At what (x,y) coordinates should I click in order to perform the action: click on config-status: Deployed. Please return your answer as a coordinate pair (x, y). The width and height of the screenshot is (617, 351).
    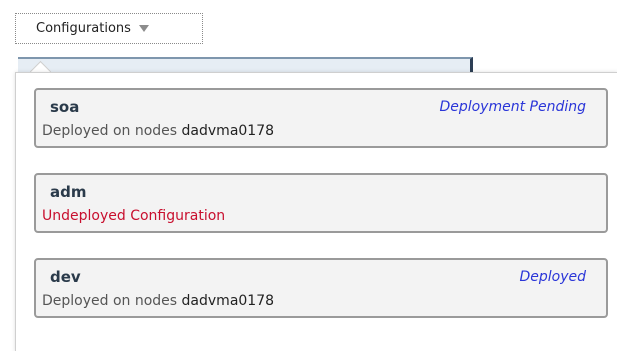
    Looking at the image, I should click on (552, 277).